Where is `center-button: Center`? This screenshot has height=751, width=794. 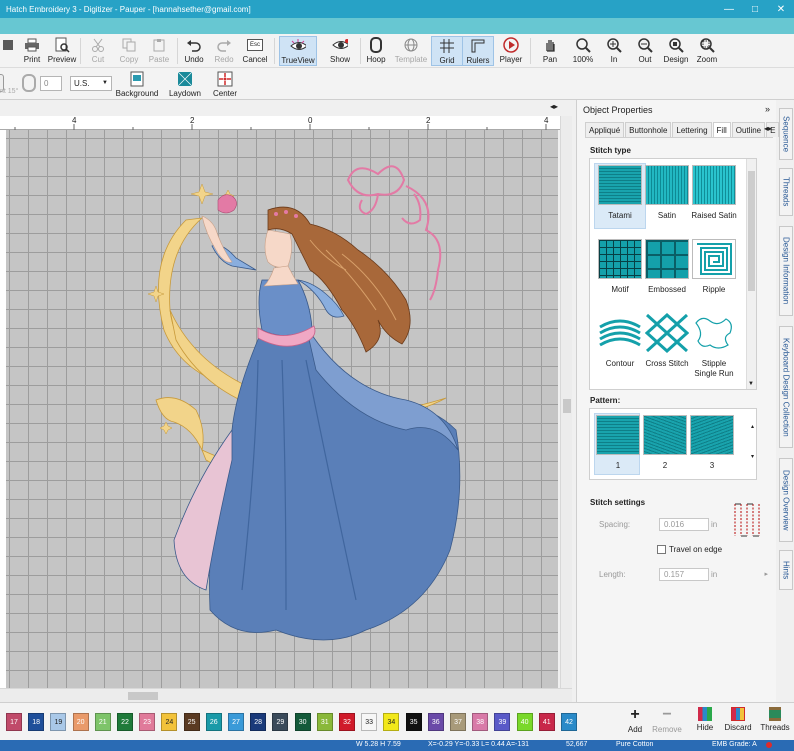
center-button: Center is located at coordinates (225, 85).